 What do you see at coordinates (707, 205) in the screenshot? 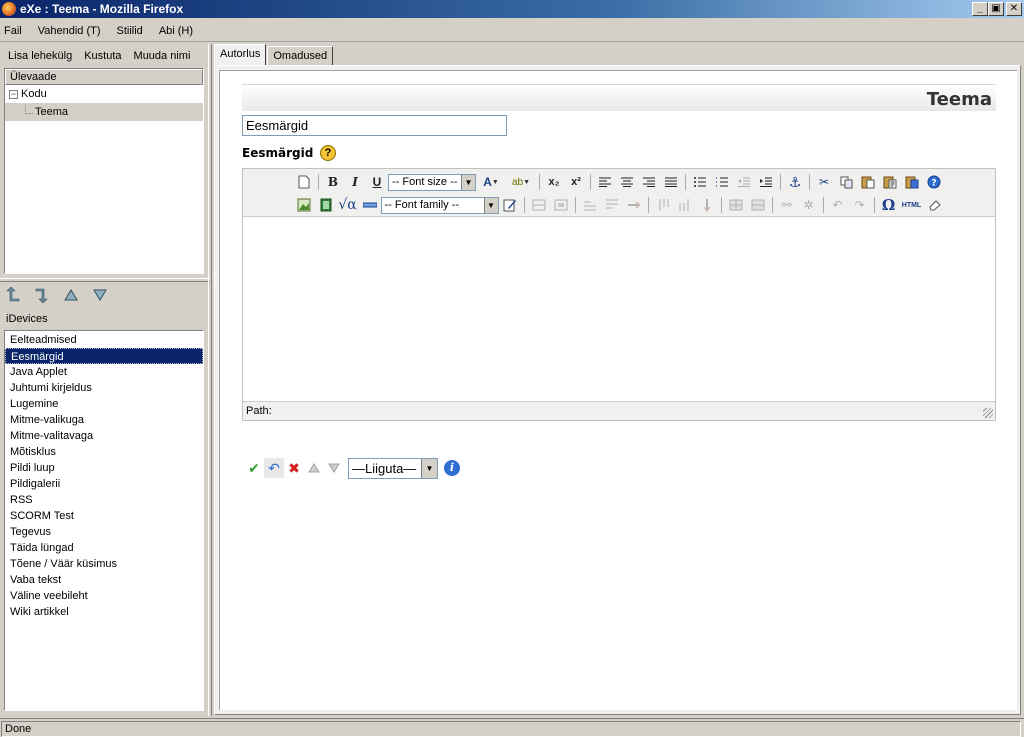
I see `delete-col-icon` at bounding box center [707, 205].